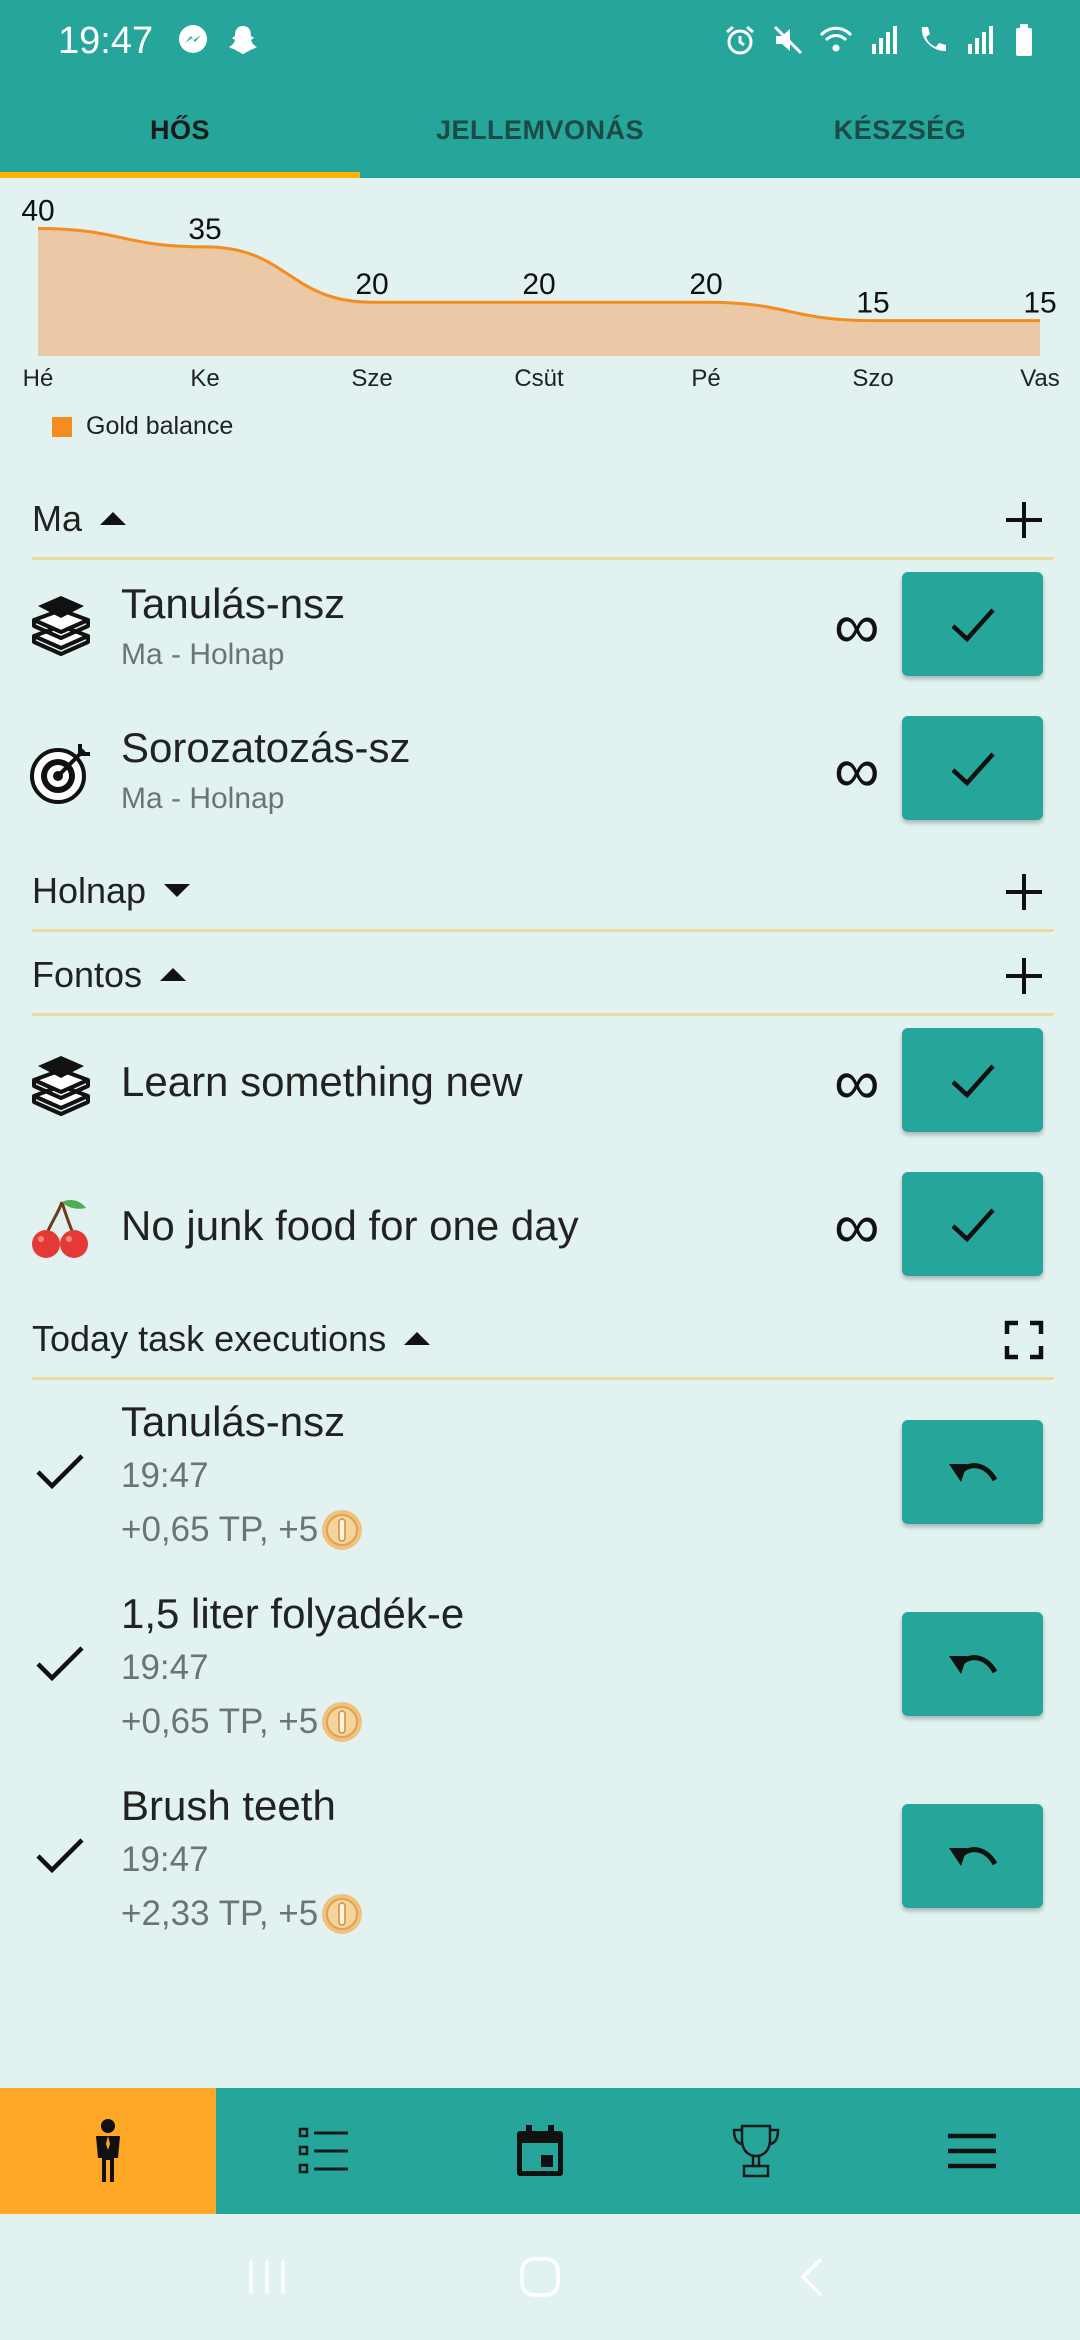 The width and height of the screenshot is (1080, 2340). I want to click on execution-row: Brush teeth 19:47 +2,33 TP, +5, so click(540, 1870).